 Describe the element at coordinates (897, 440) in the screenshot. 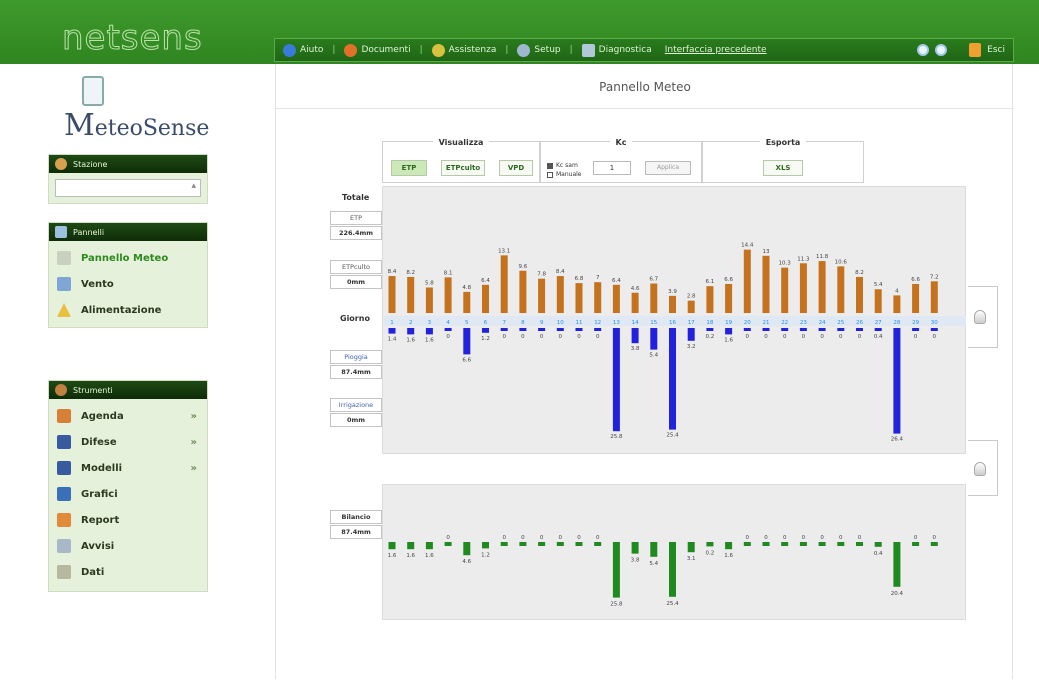

I see `rain-bar-value: 26.4` at that location.